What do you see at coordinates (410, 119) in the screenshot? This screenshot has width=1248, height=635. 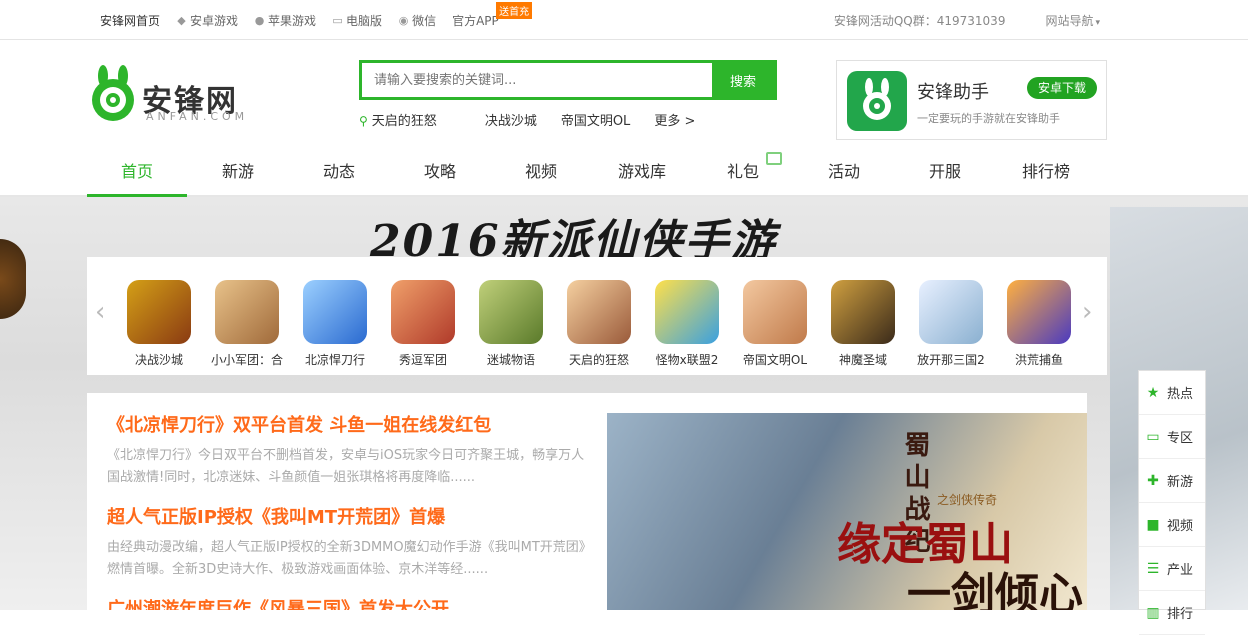 I see `hot-keyword: ⚲ 天启的狂怒` at bounding box center [410, 119].